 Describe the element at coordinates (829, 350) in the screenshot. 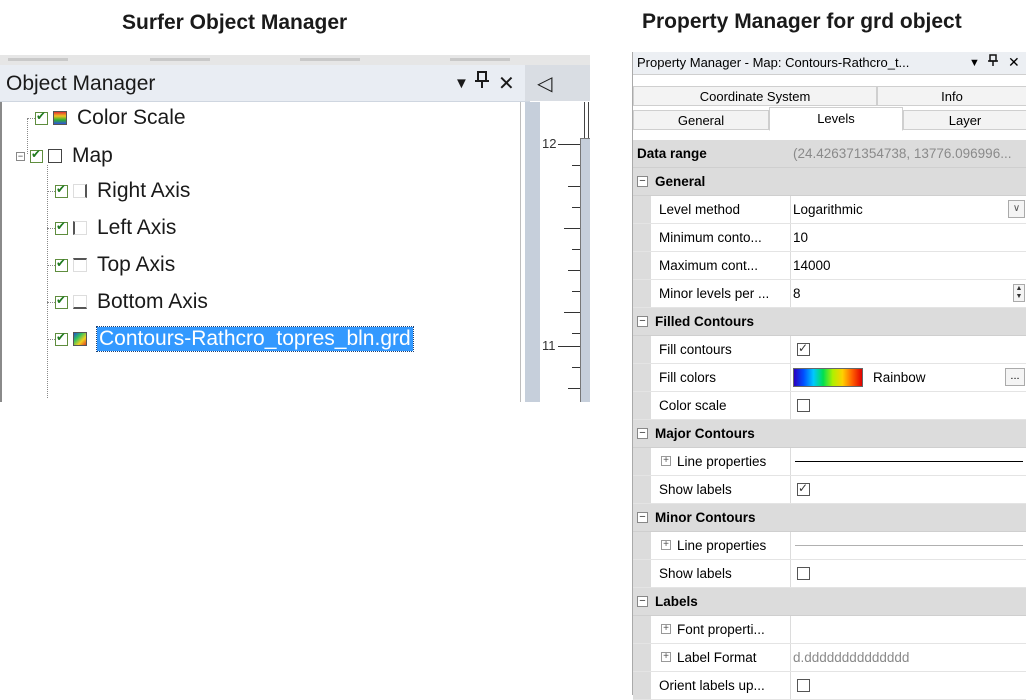

I see `fill-contours-row: Fill contours` at that location.